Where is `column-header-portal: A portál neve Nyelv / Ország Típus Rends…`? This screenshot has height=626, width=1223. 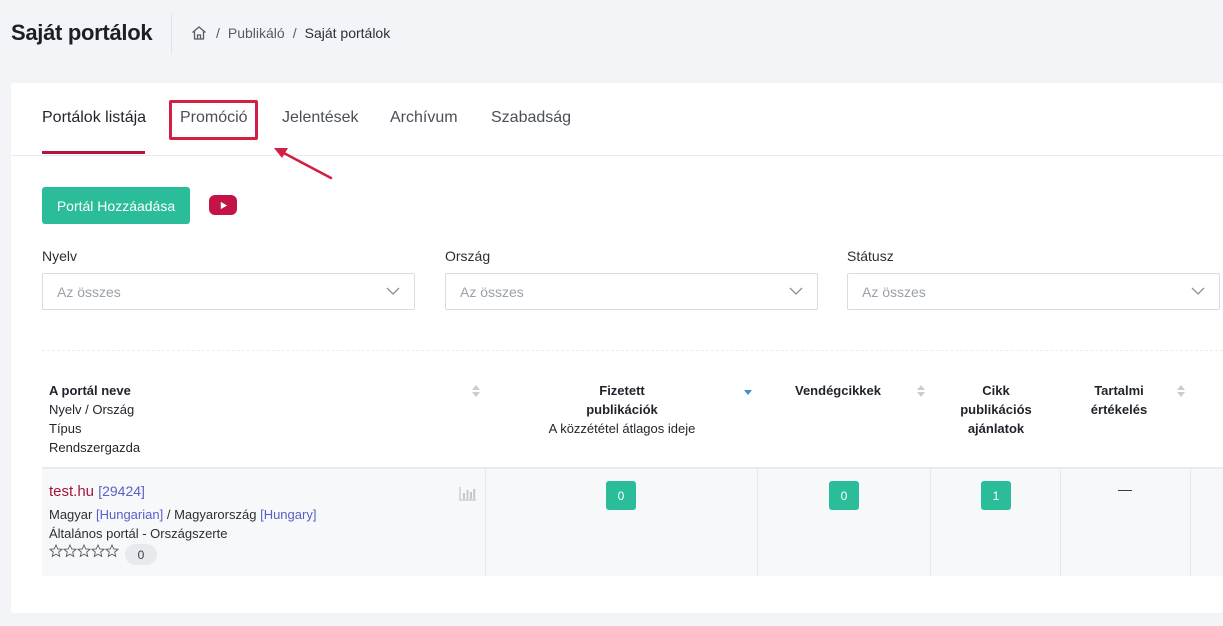 column-header-portal: A portál neve Nyelv / Ország Típus Rends… is located at coordinates (94, 419).